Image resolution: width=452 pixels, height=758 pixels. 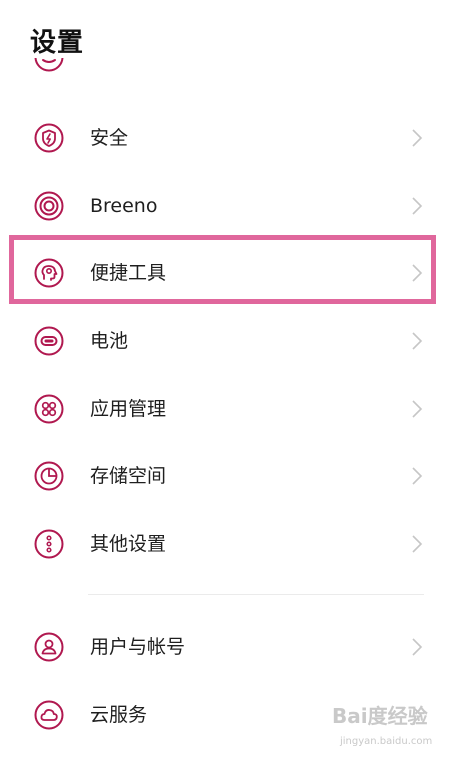 I want to click on battery-icon, so click(x=49, y=341).